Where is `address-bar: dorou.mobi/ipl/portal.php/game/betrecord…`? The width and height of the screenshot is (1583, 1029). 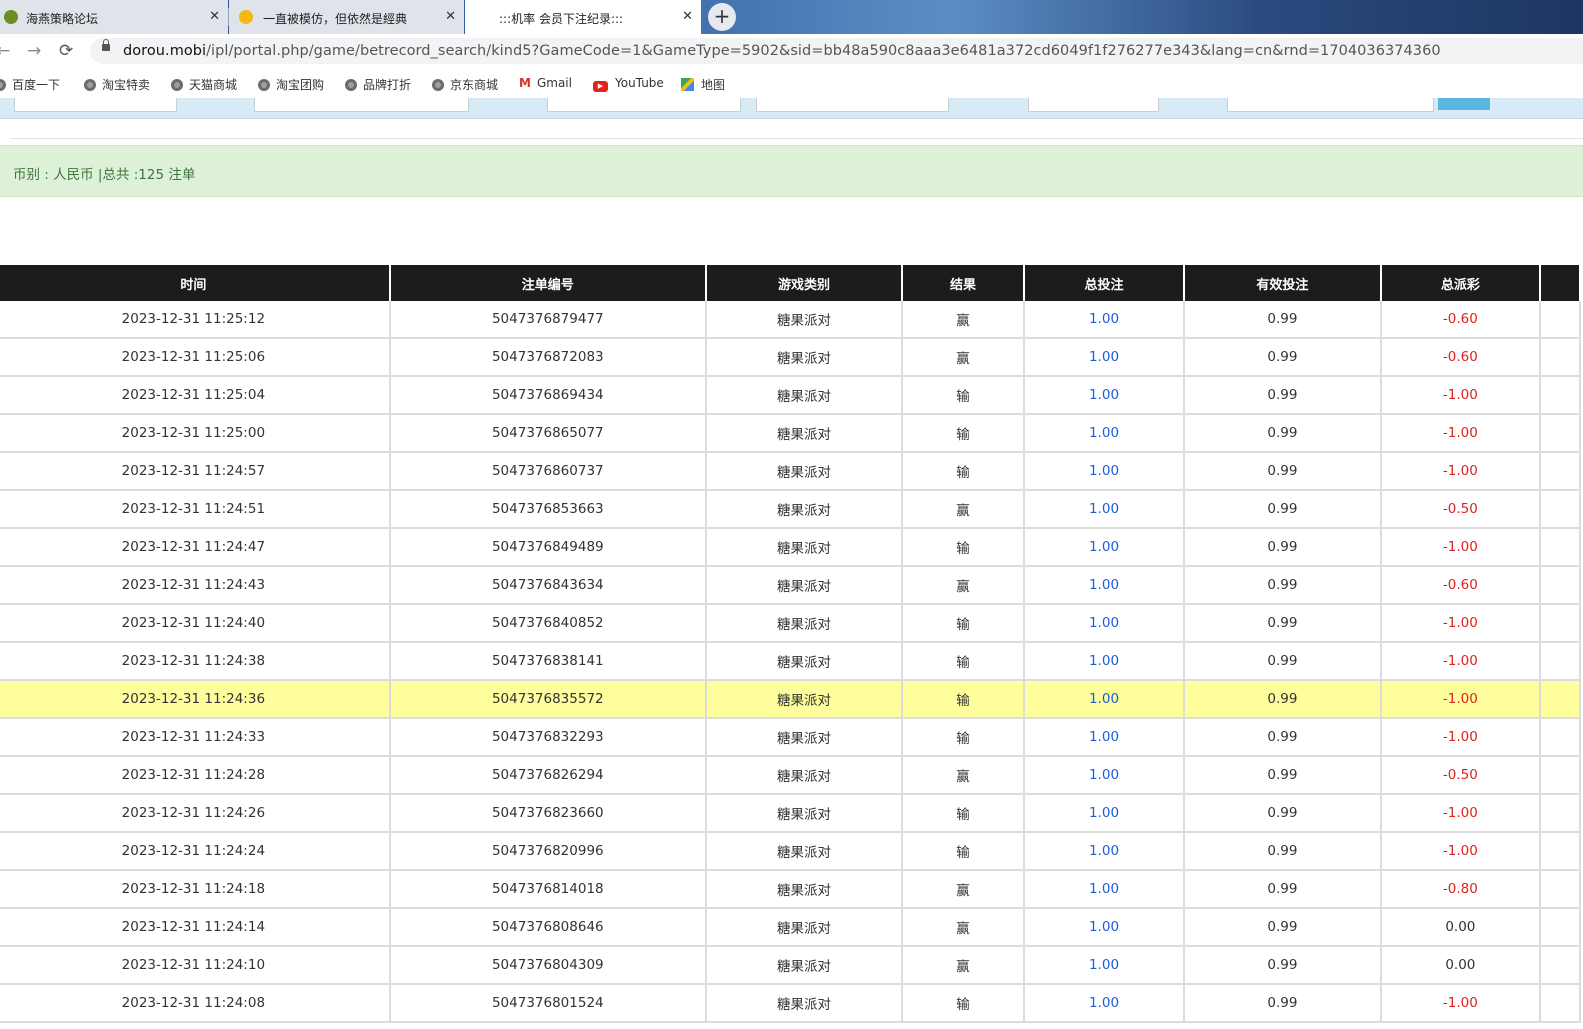
address-bar: dorou.mobi/ipl/portal.php/game/betrecord… is located at coordinates (836, 51).